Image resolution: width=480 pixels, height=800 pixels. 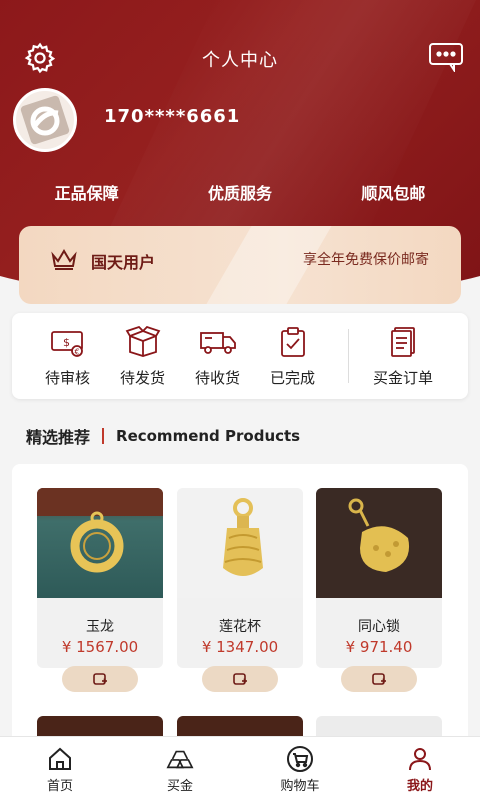 What do you see at coordinates (240, 60) in the screenshot?
I see `page-title: 个人中心` at bounding box center [240, 60].